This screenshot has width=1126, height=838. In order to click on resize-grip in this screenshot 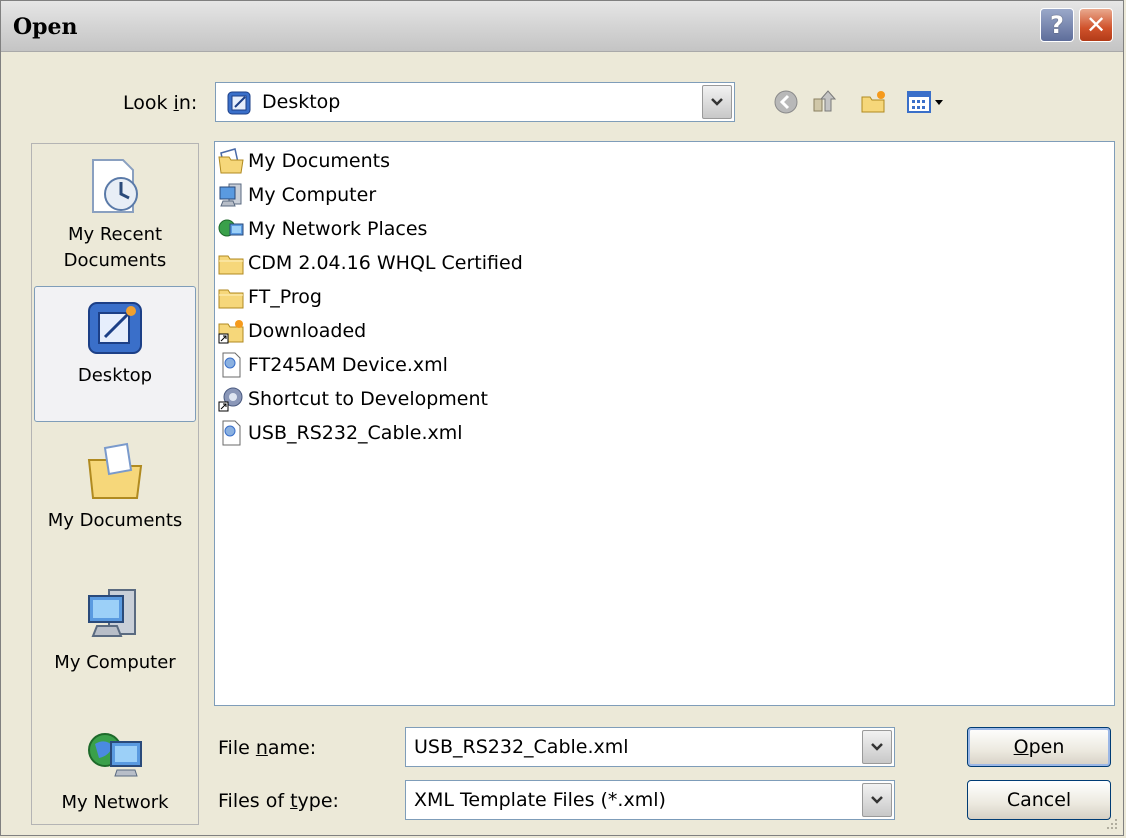, I will do `click(1112, 824)`.